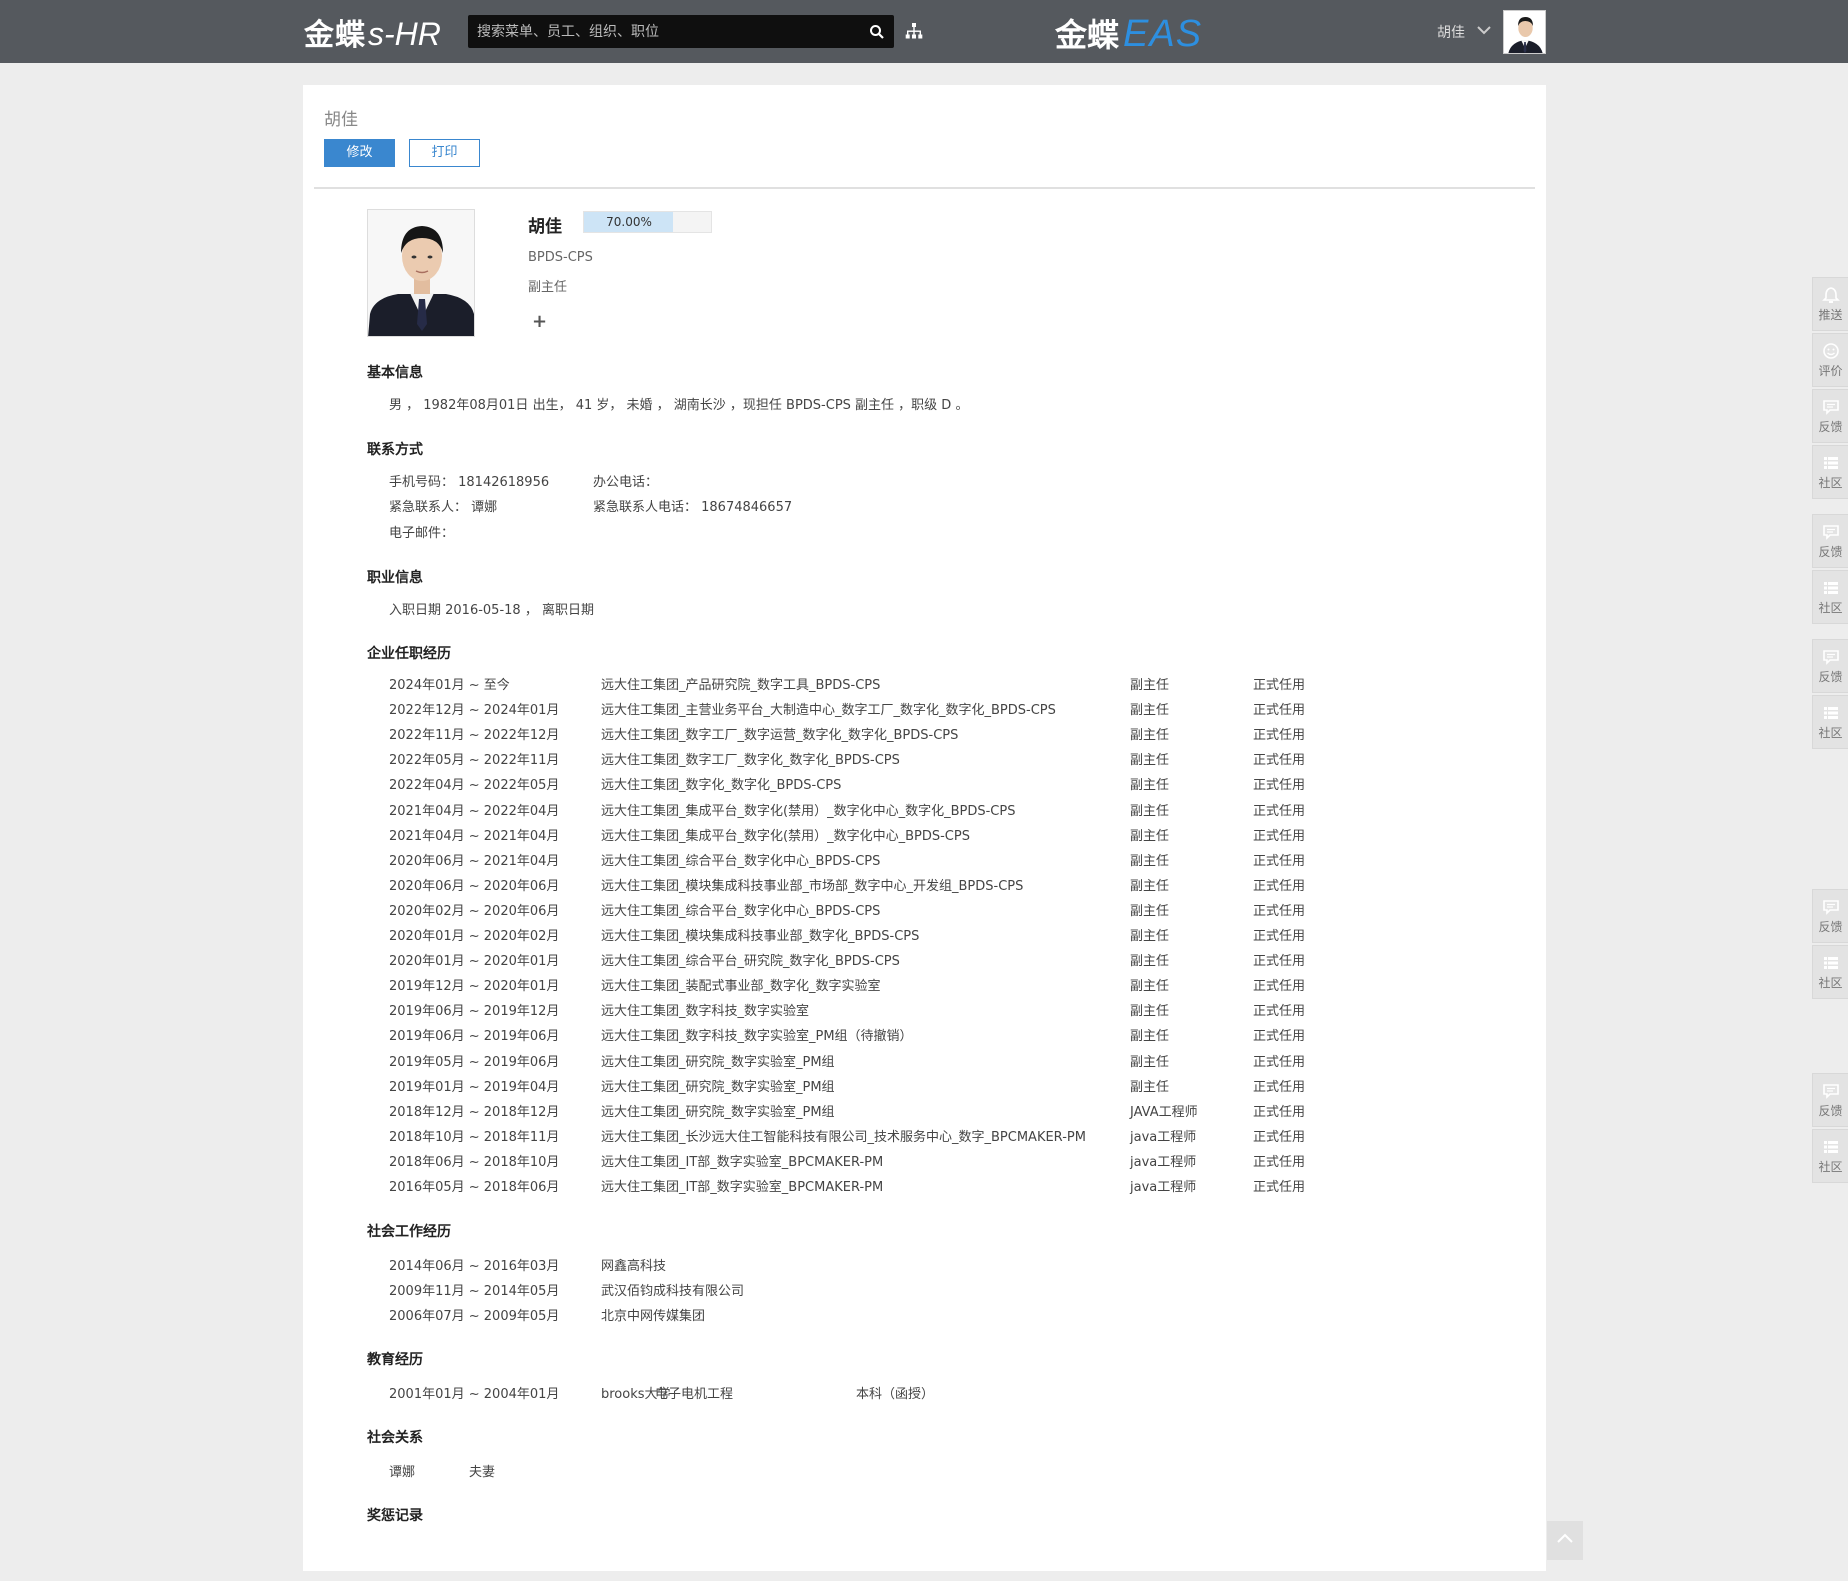  I want to click on page-title: 胡佳, so click(341, 120).